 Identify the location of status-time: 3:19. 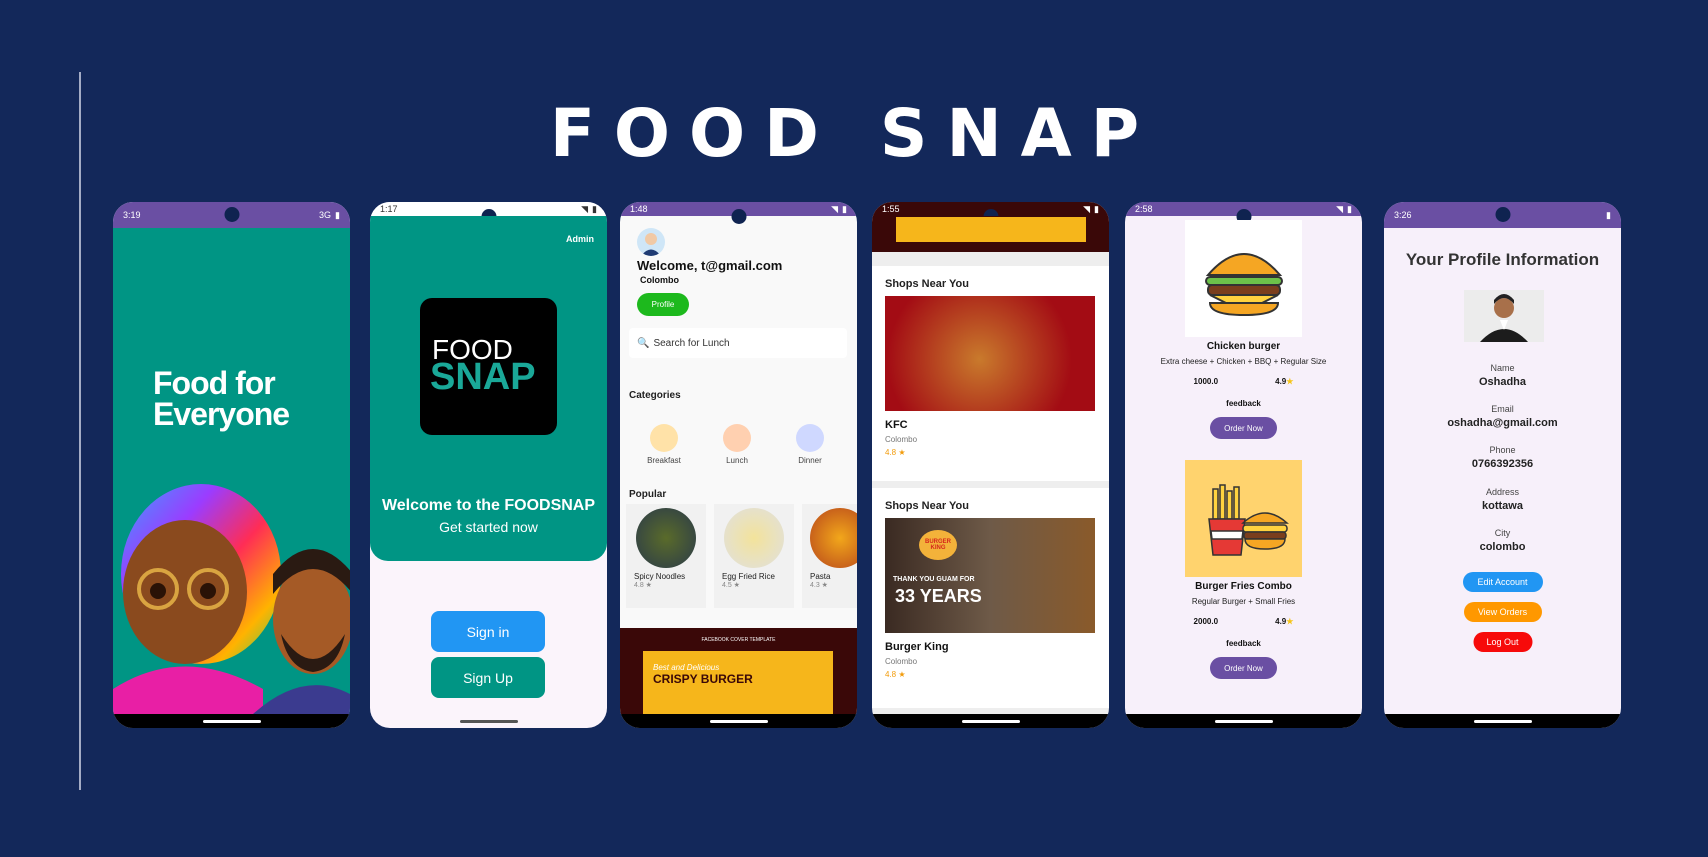
(132, 215).